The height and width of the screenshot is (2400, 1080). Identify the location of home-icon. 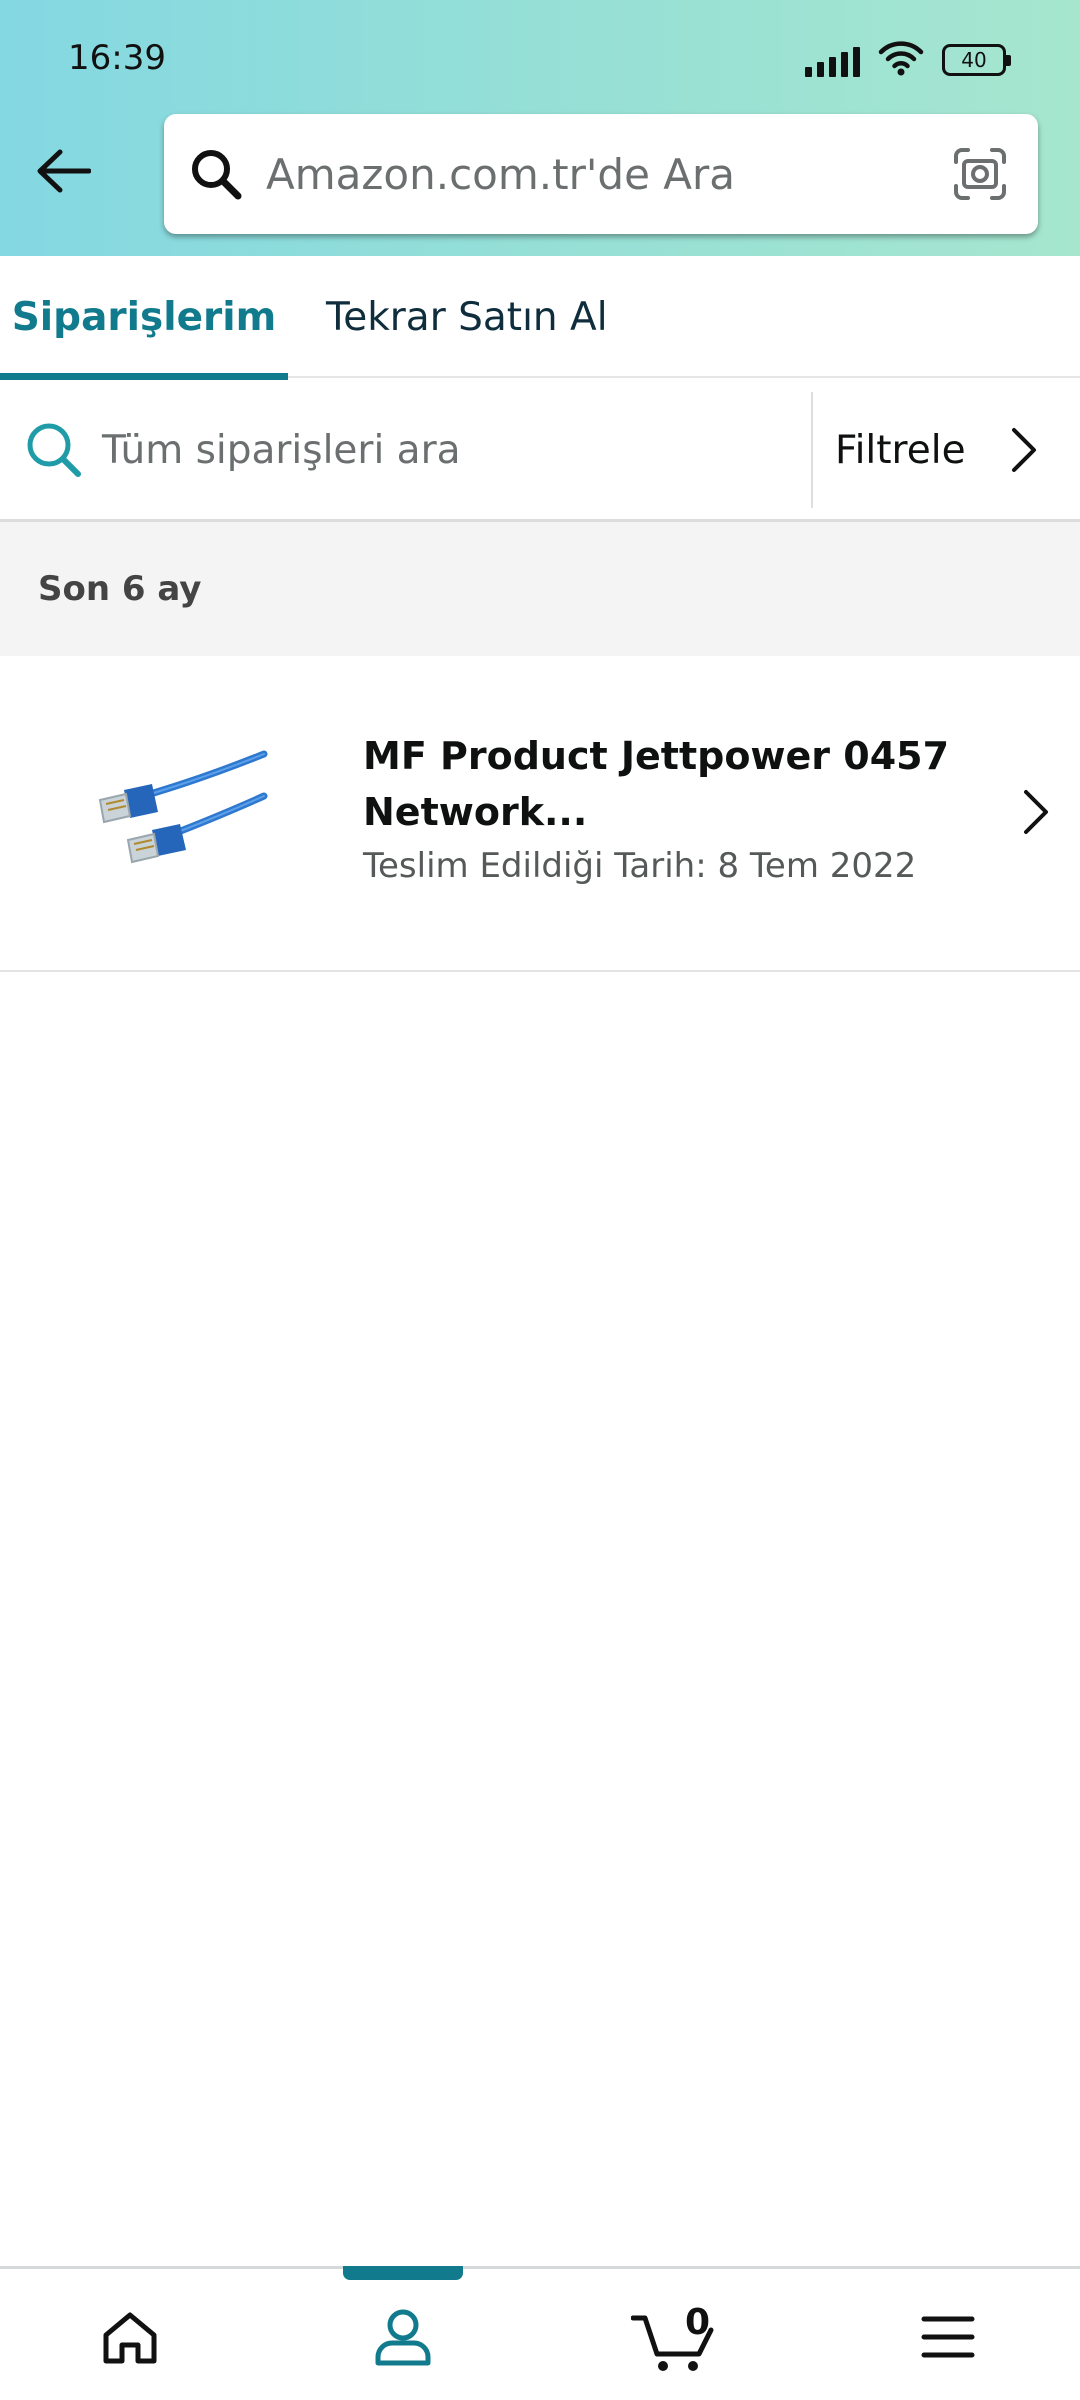
(130, 2339).